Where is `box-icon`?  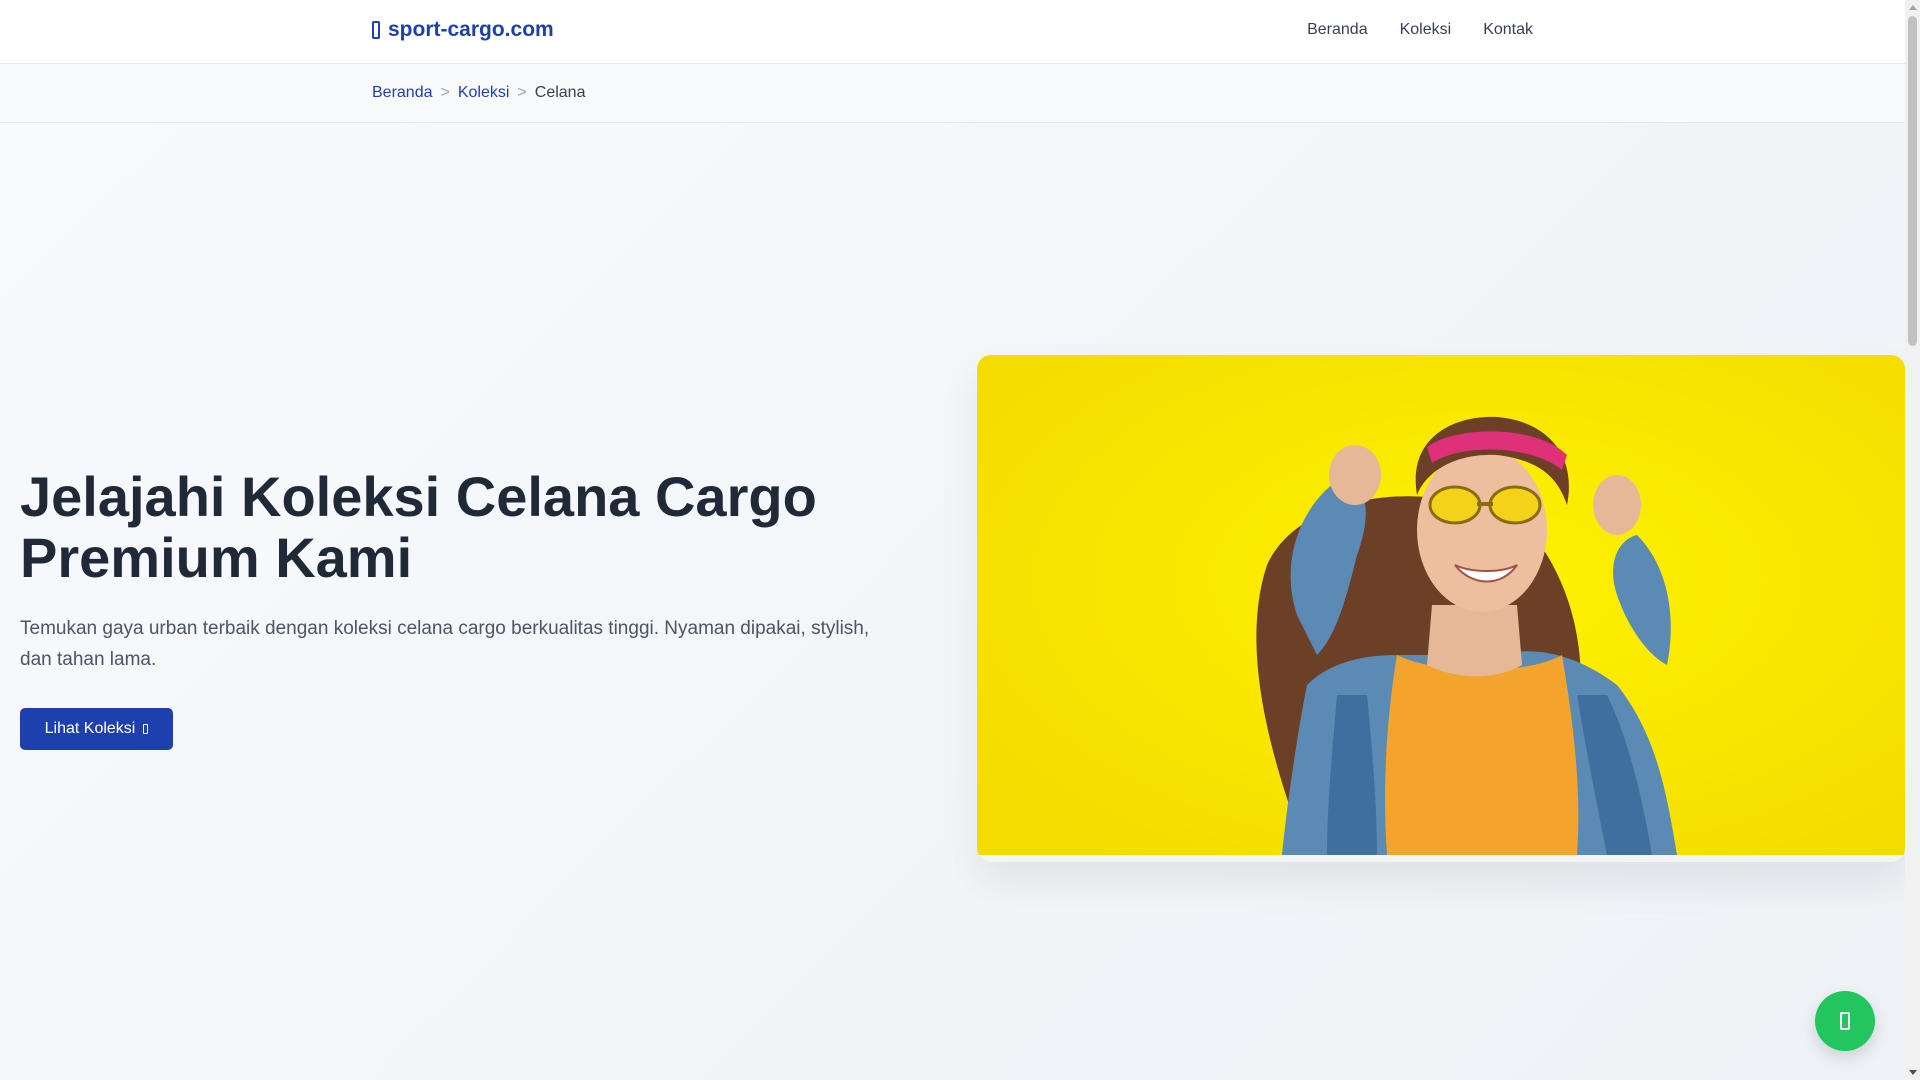
box-icon is located at coordinates (376, 30).